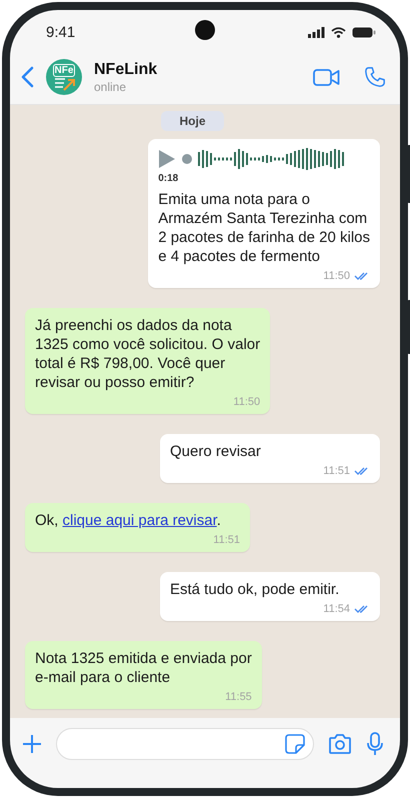 This screenshot has width=410, height=800. I want to click on playback-dot-icon, so click(187, 159).